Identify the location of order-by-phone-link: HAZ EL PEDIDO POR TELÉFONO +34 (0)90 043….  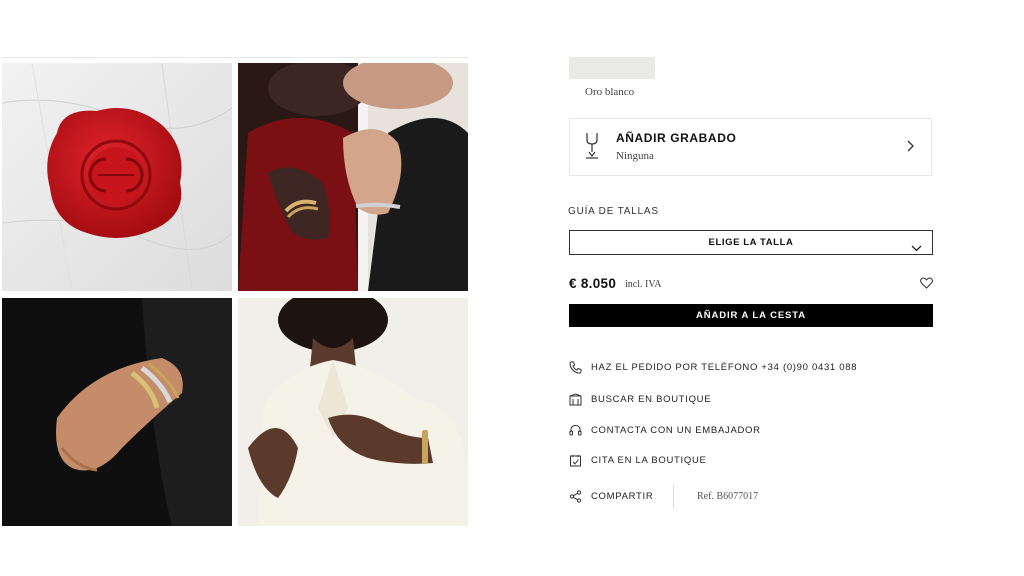
(712, 367).